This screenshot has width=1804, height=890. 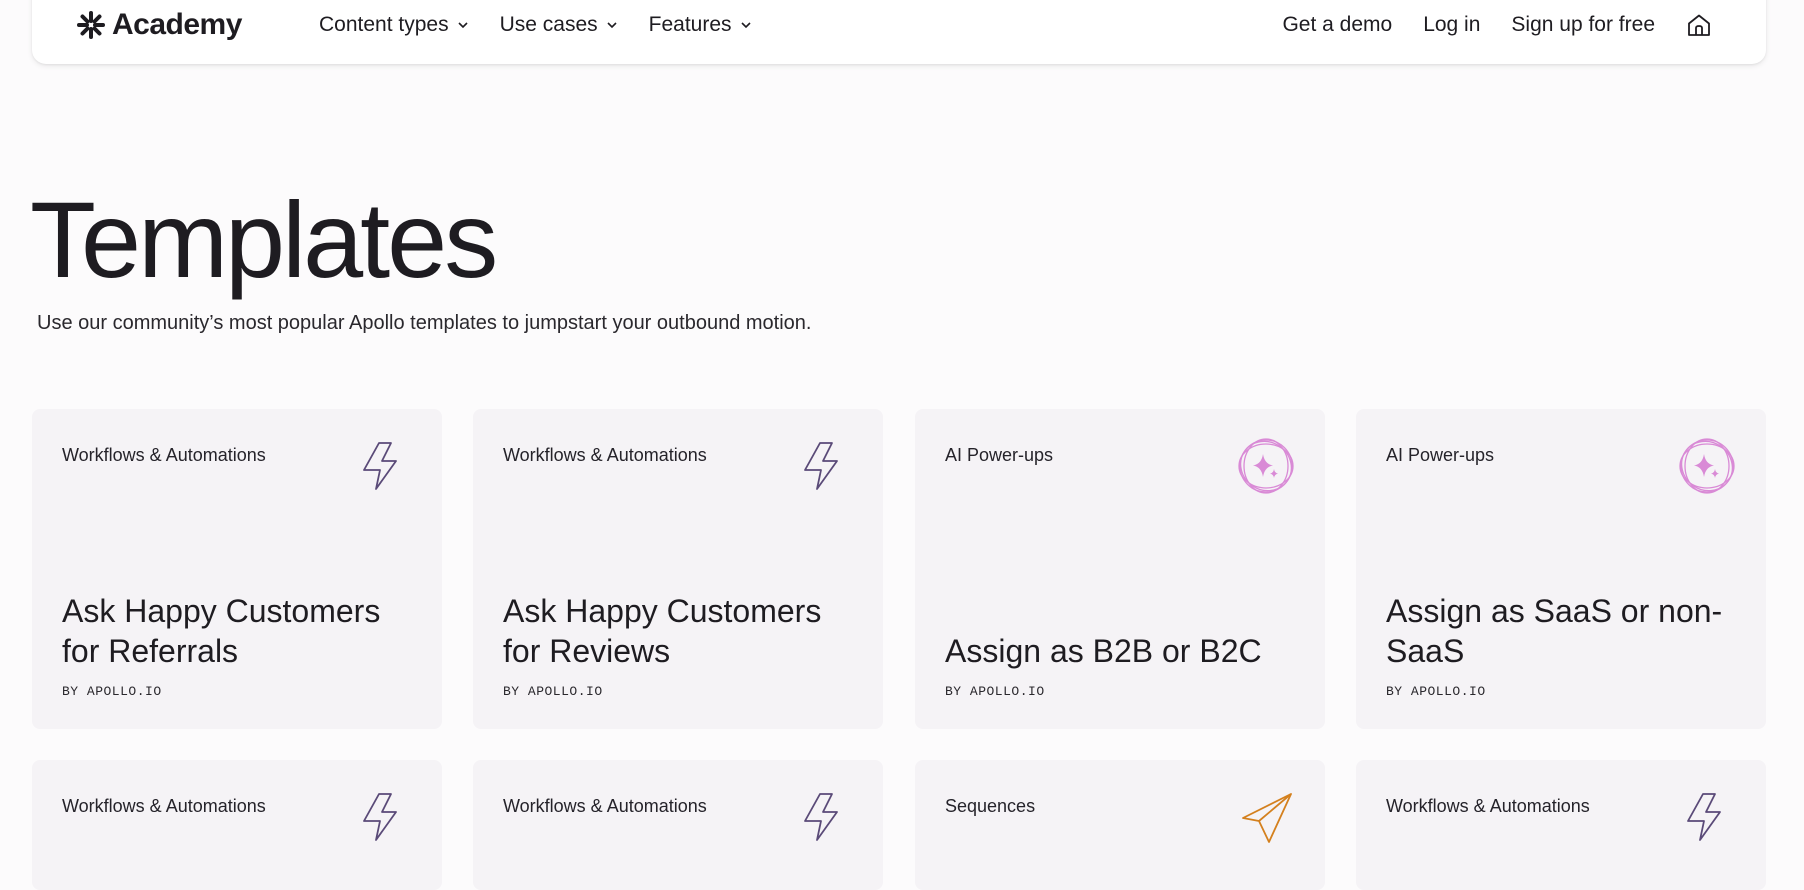 What do you see at coordinates (264, 239) in the screenshot?
I see `page-title: Templates` at bounding box center [264, 239].